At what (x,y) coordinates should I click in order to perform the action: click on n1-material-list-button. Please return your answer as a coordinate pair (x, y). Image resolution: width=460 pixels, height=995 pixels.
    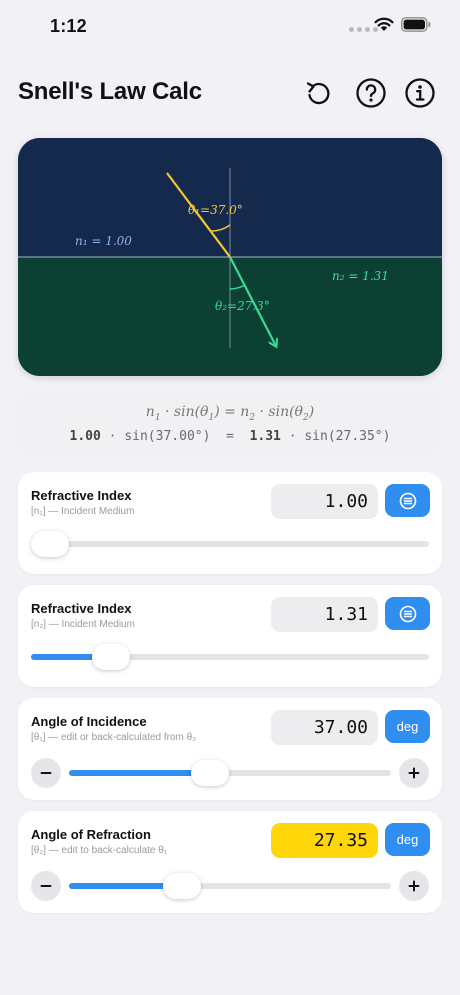
    Looking at the image, I should click on (407, 500).